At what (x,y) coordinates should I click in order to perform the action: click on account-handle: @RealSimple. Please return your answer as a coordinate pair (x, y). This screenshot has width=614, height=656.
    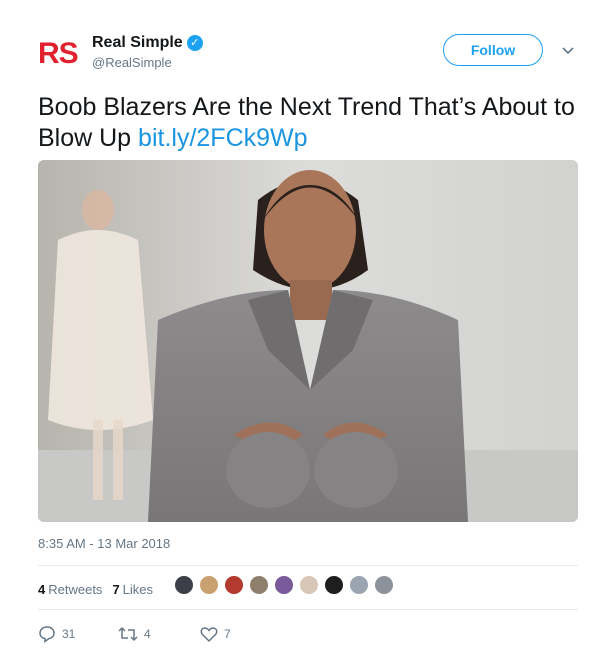
    Looking at the image, I should click on (132, 62).